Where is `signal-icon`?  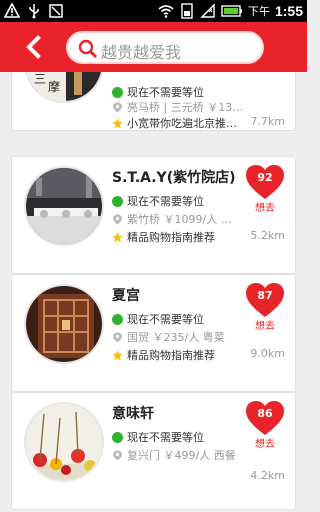 signal-icon is located at coordinates (207, 10).